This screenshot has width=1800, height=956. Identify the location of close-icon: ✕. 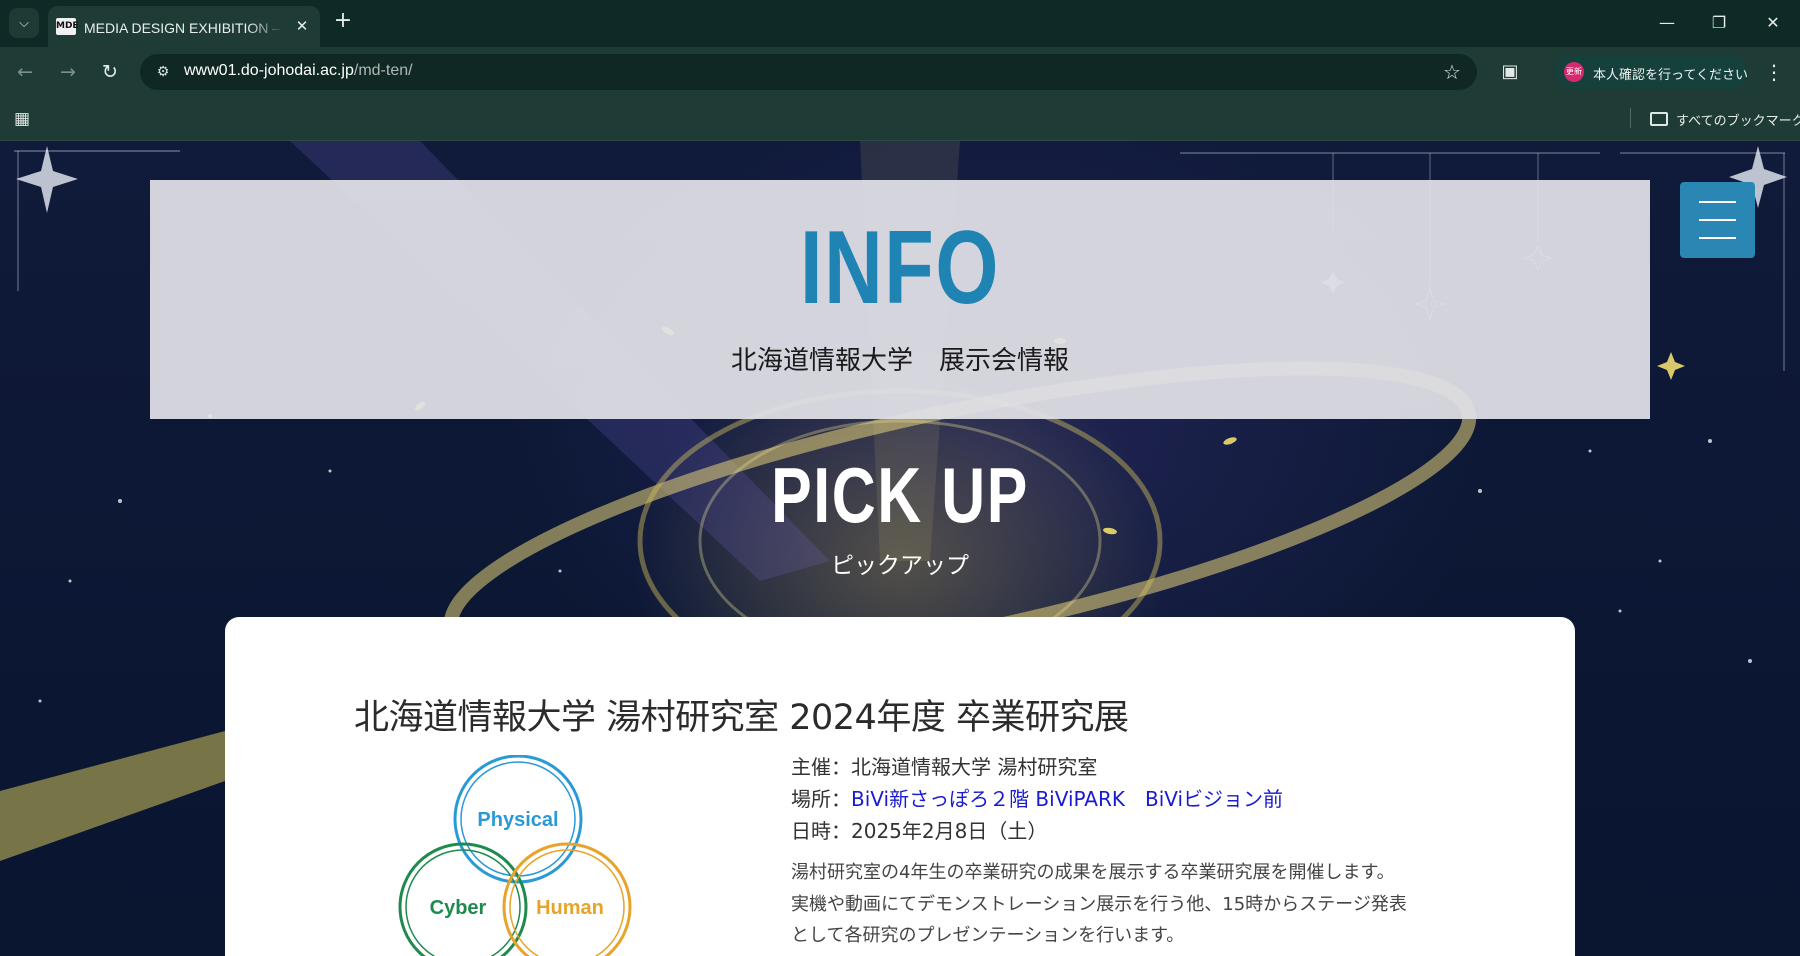
(302, 26).